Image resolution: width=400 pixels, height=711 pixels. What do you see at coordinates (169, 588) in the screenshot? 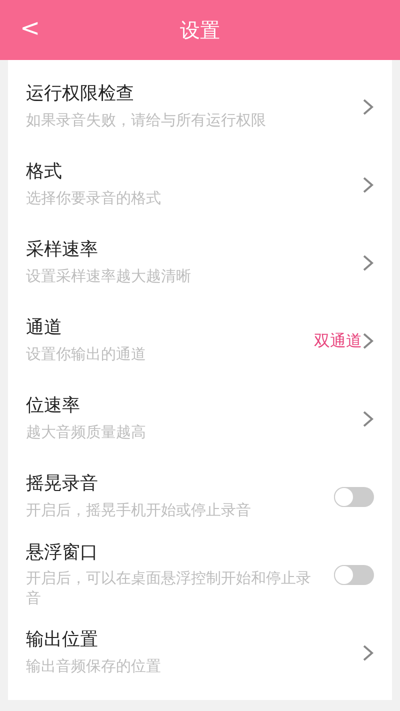
I see `setting-description: 开启后，可以在桌面悬浮控制开始和停止录音` at bounding box center [169, 588].